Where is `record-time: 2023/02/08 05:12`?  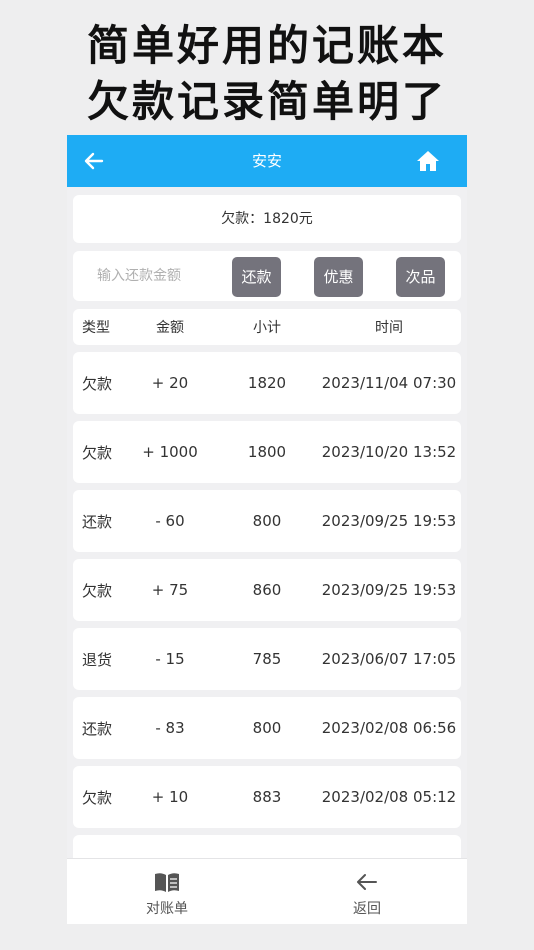
record-time: 2023/02/08 05:12 is located at coordinates (389, 797).